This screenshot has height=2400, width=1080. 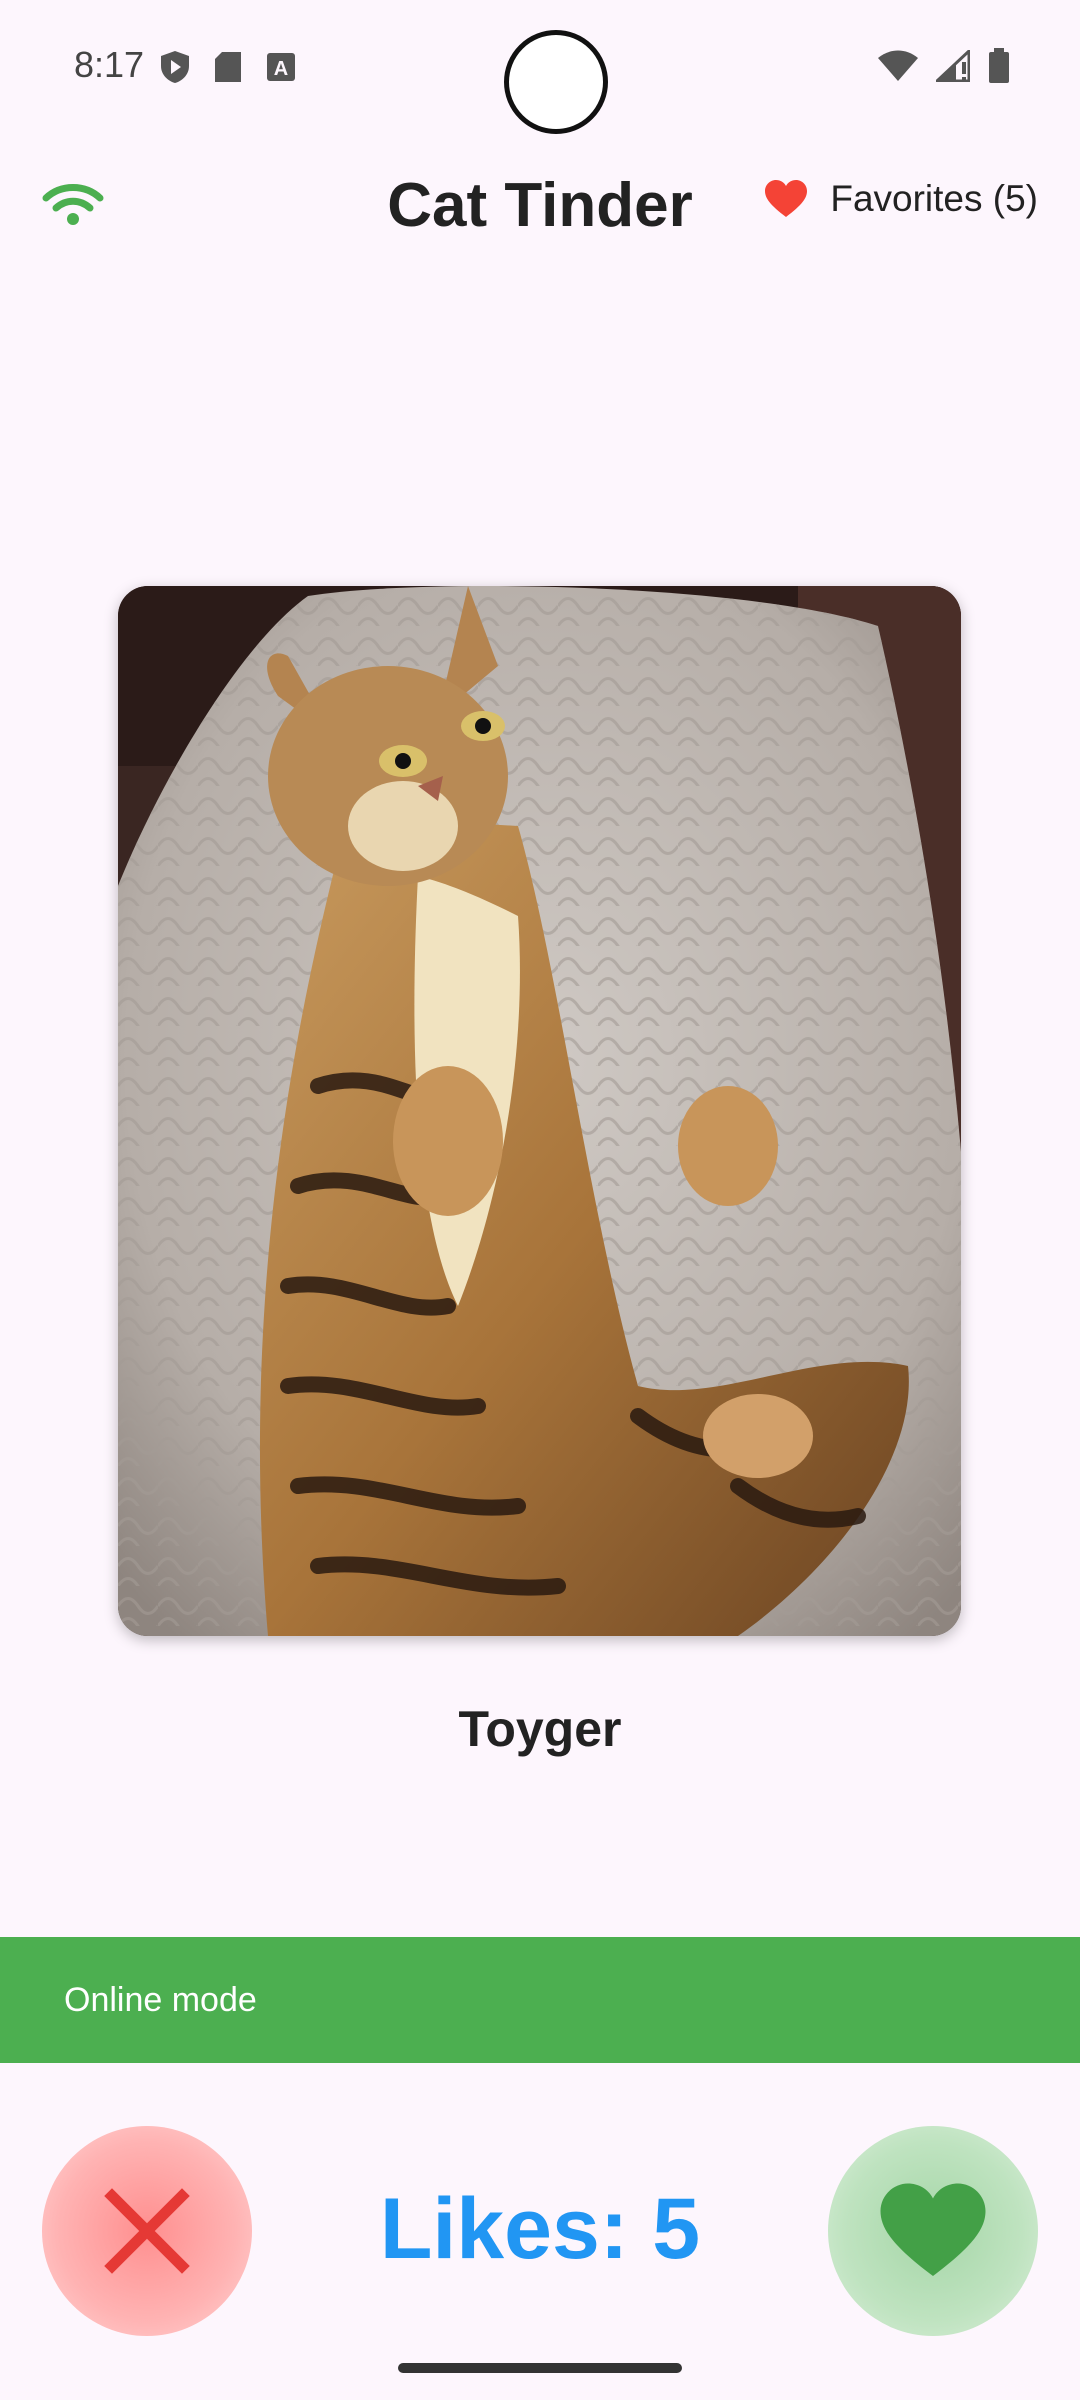 What do you see at coordinates (160, 2000) in the screenshot?
I see `online-mode-label: Online mode` at bounding box center [160, 2000].